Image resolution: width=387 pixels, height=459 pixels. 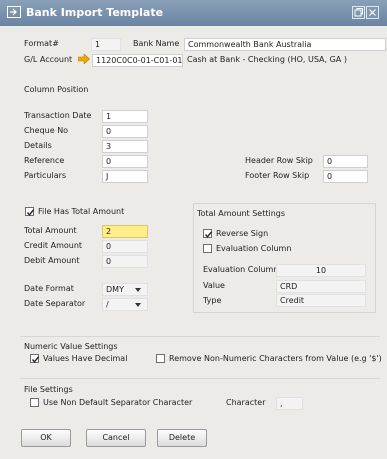 What do you see at coordinates (254, 248) in the screenshot?
I see `evaluation-column-label: Evaluation Column` at bounding box center [254, 248].